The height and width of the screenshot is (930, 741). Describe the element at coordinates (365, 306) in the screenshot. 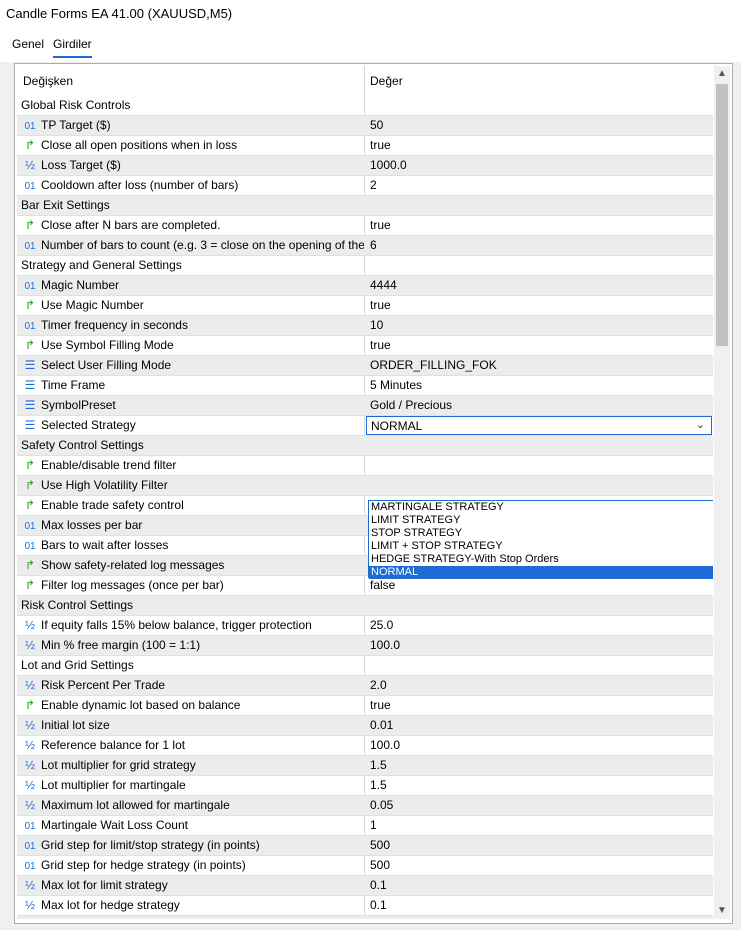

I see `parameter-row: ↱ Use Magic Number true` at that location.